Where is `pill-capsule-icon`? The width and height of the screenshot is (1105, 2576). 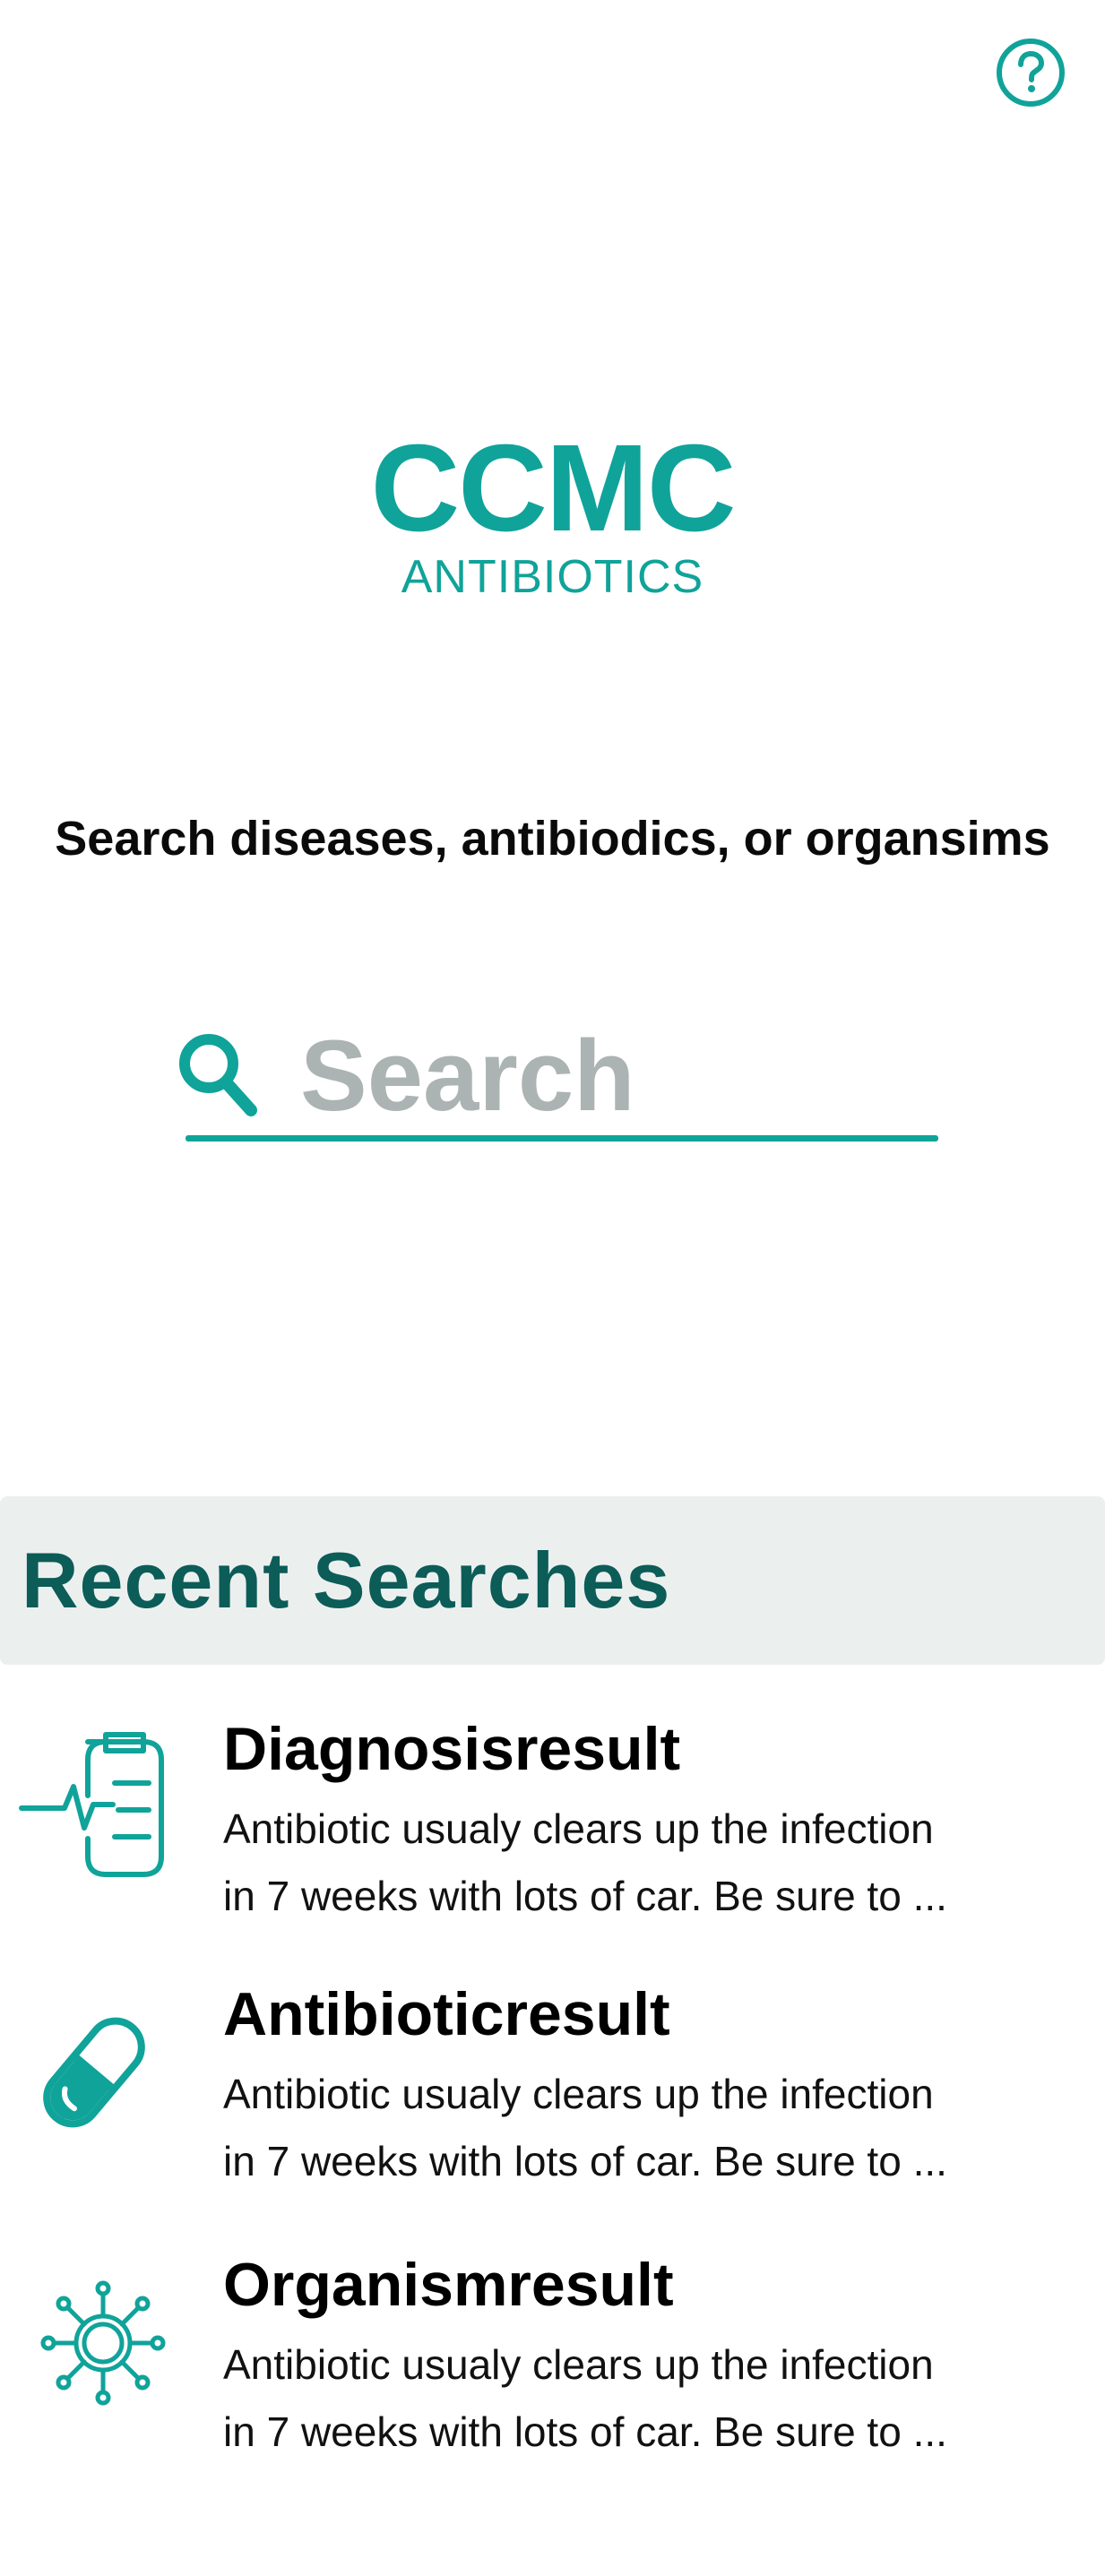
pill-capsule-icon is located at coordinates (94, 2072).